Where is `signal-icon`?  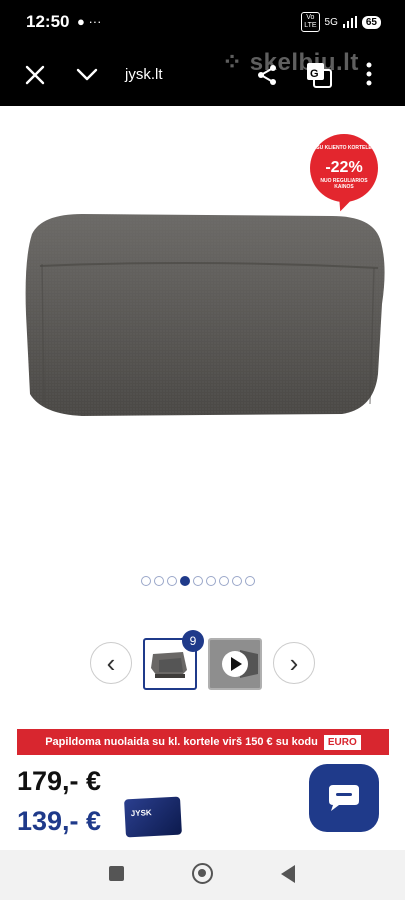
signal-icon is located at coordinates (349, 22).